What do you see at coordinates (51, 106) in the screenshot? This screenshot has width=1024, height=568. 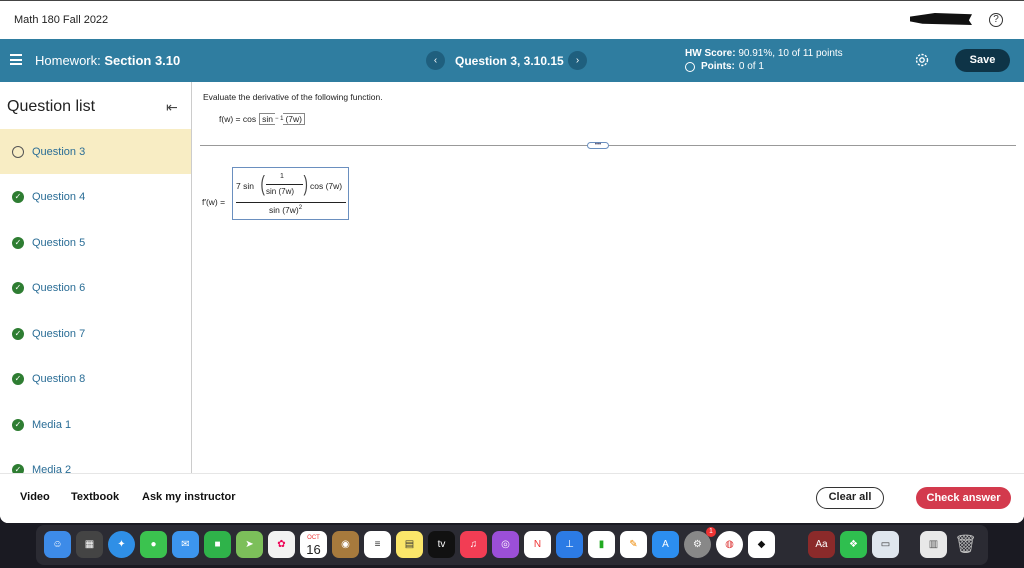 I see `question-list-title: Question list` at bounding box center [51, 106].